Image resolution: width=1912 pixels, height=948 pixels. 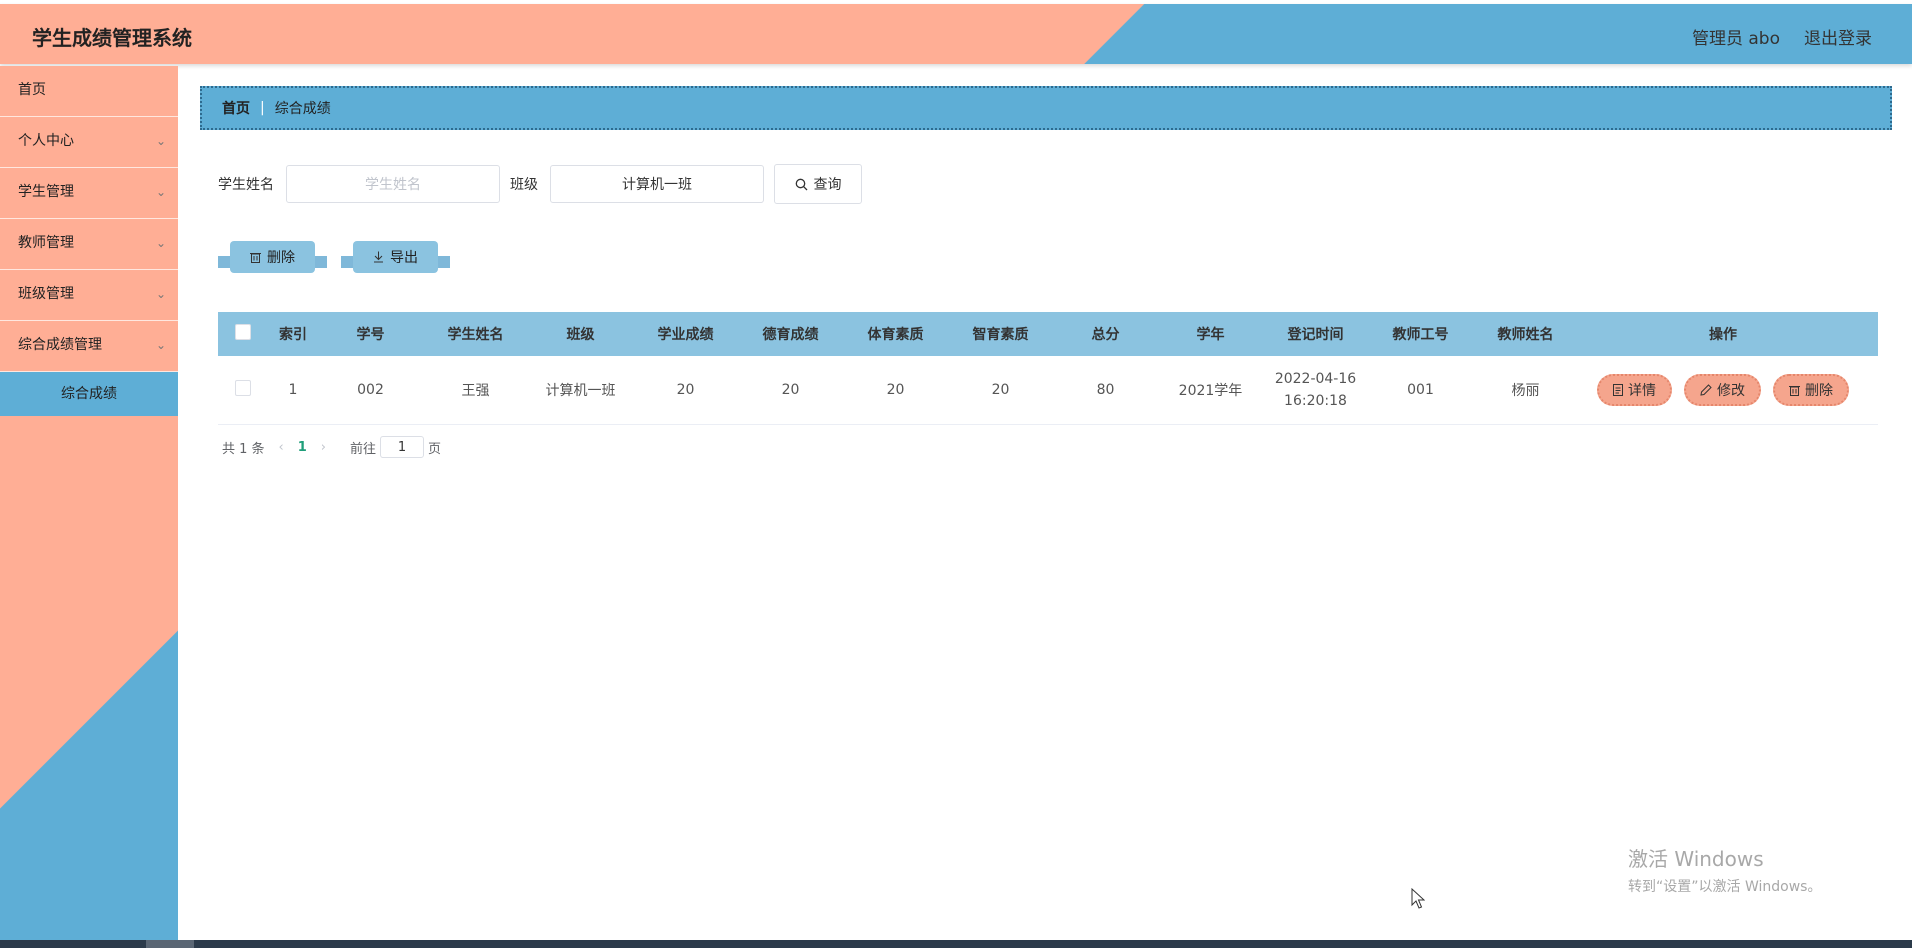 What do you see at coordinates (685, 335) in the screenshot?
I see `column-header: 学业成绩` at bounding box center [685, 335].